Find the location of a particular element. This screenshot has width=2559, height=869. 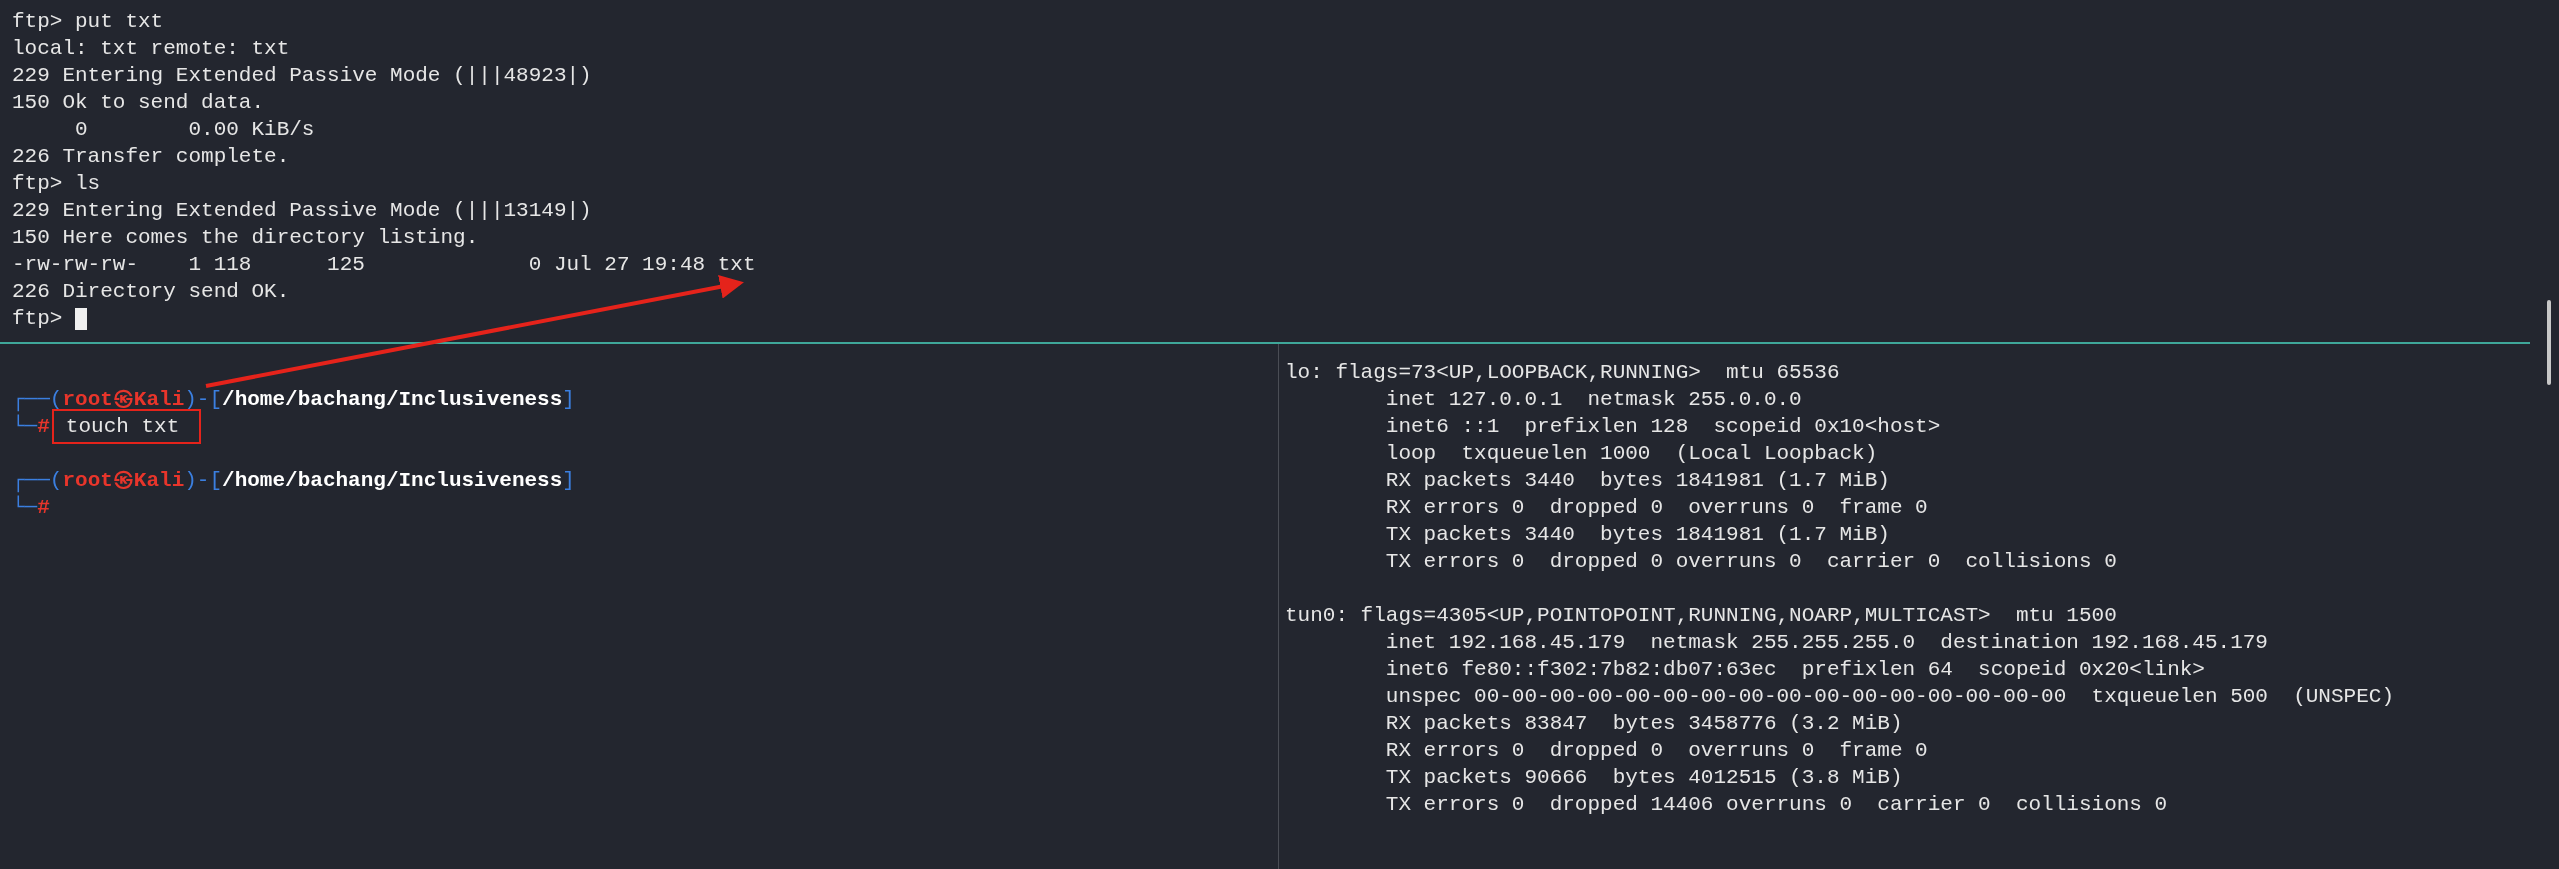

terminal-line: -rw-rw-rw- 1 118 125 0 Jul 27 19:48 txt is located at coordinates (384, 265).